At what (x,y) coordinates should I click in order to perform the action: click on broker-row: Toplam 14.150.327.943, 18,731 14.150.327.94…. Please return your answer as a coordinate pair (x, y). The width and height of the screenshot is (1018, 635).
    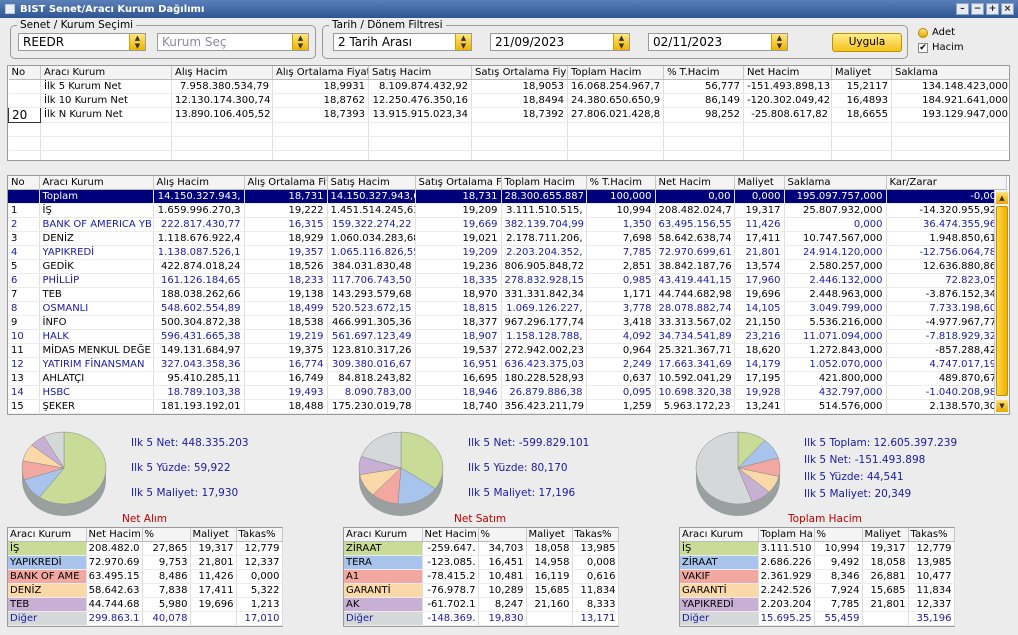
    Looking at the image, I should click on (507, 196).